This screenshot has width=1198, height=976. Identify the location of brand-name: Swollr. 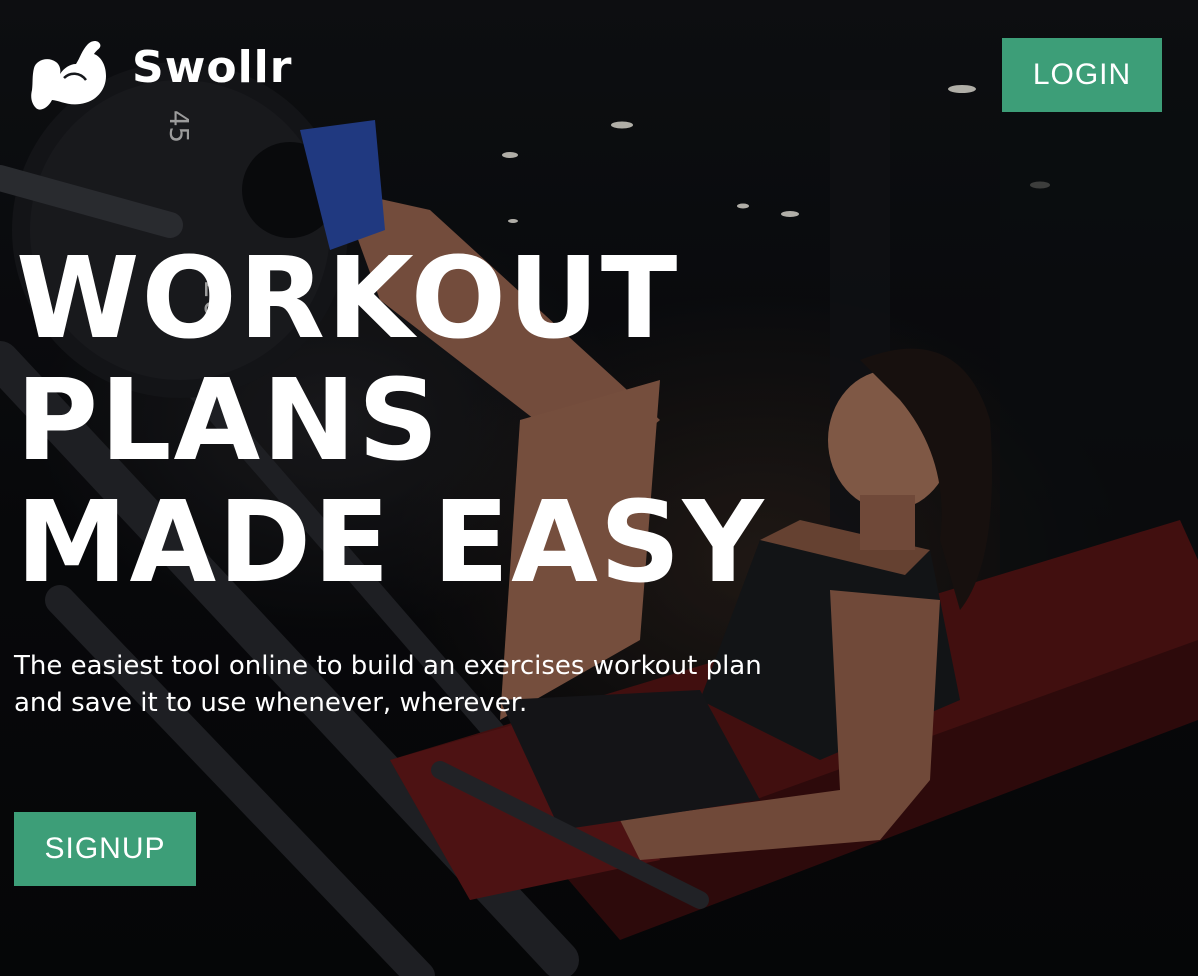
(212, 67).